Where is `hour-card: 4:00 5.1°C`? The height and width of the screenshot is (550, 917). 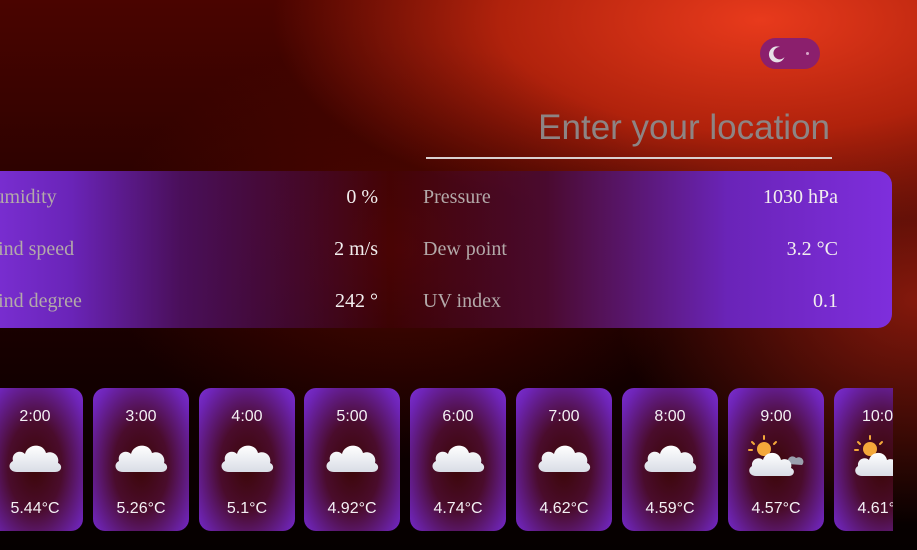 hour-card: 4:00 5.1°C is located at coordinates (247, 459).